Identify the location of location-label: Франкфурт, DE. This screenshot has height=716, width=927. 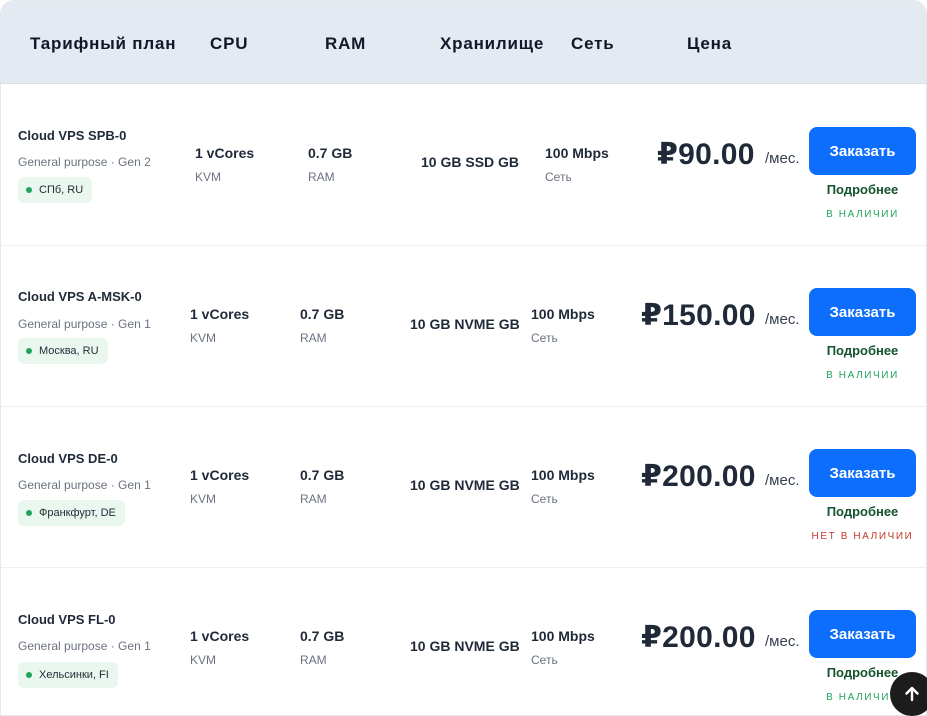
(77, 513).